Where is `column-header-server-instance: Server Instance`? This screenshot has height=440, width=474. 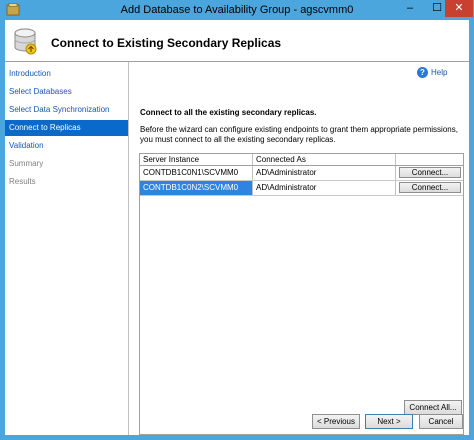
column-header-server-instance: Server Instance is located at coordinates (196, 159).